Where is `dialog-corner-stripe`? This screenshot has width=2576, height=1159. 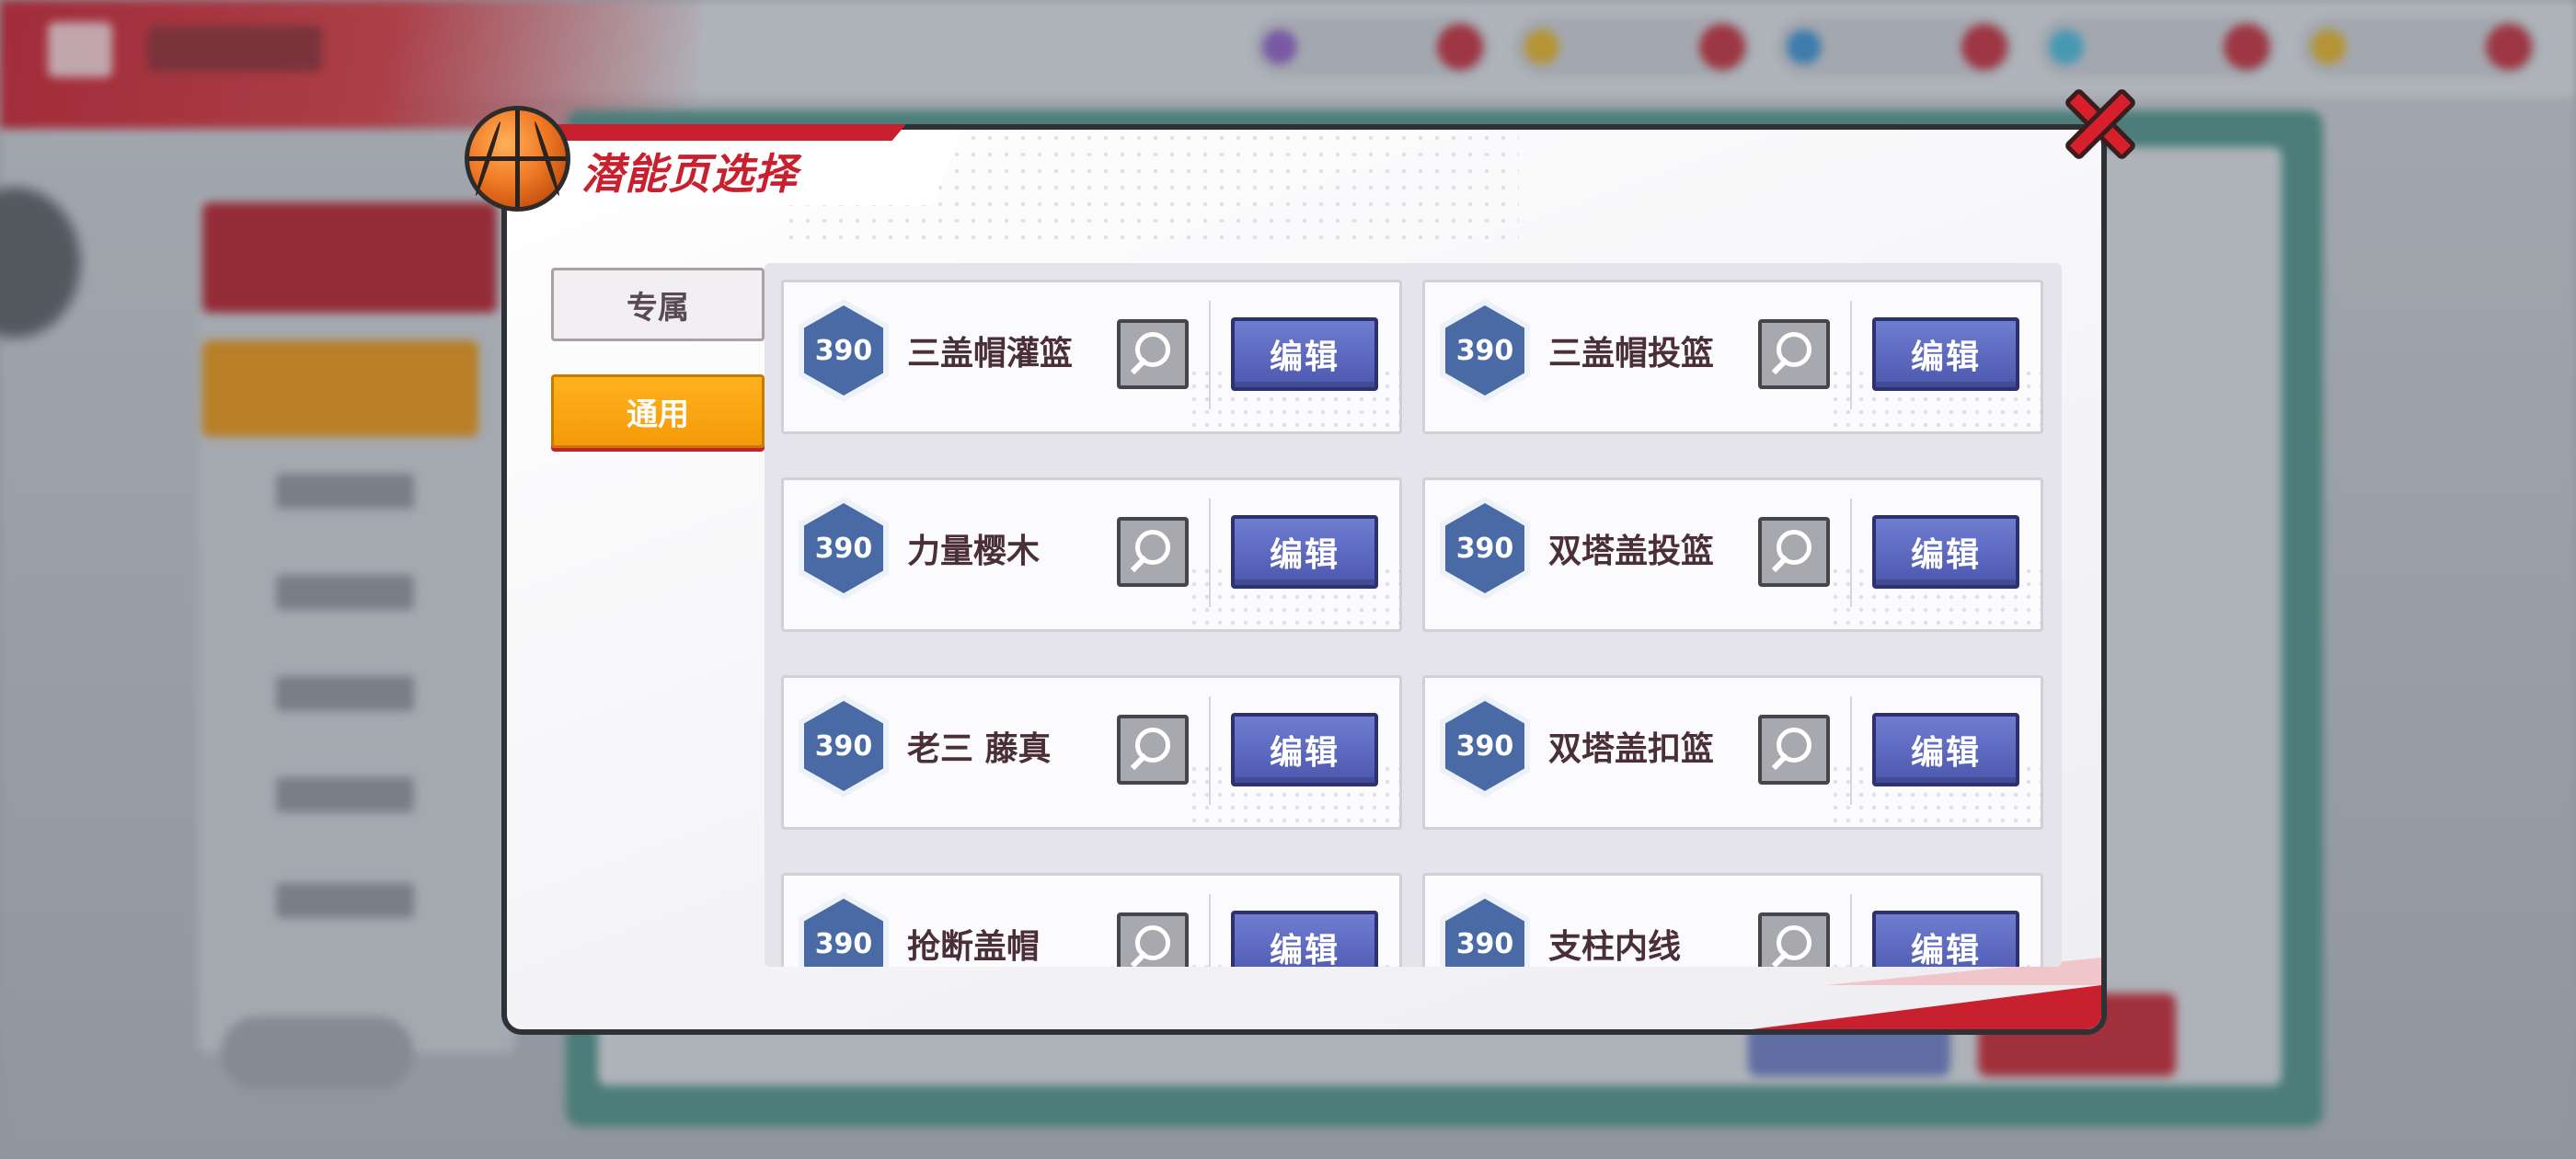 dialog-corner-stripe is located at coordinates (1926, 1007).